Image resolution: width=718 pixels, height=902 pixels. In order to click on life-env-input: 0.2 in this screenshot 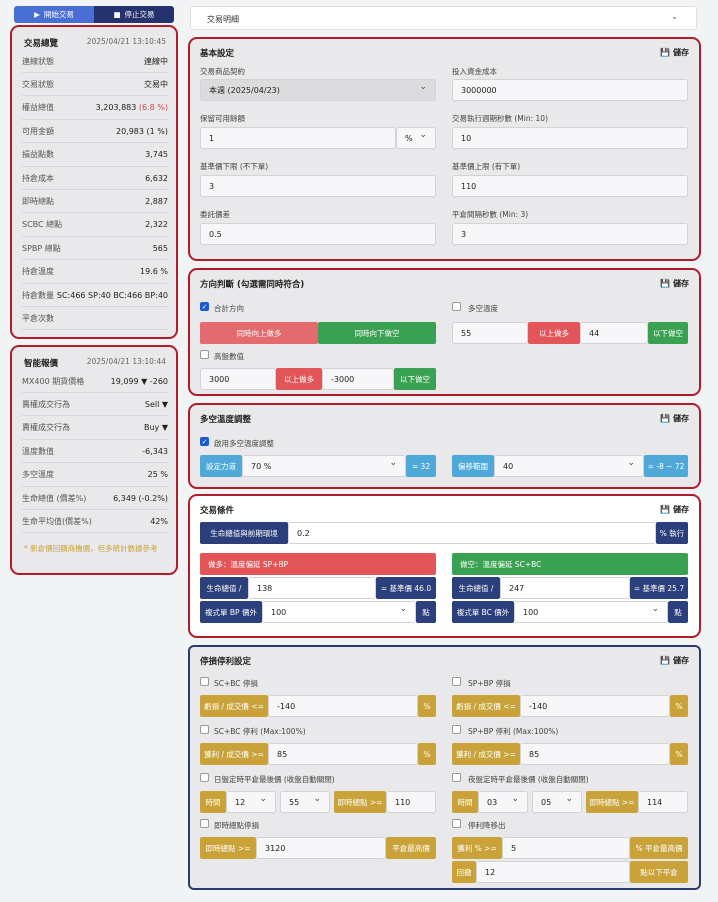, I will do `click(472, 533)`.